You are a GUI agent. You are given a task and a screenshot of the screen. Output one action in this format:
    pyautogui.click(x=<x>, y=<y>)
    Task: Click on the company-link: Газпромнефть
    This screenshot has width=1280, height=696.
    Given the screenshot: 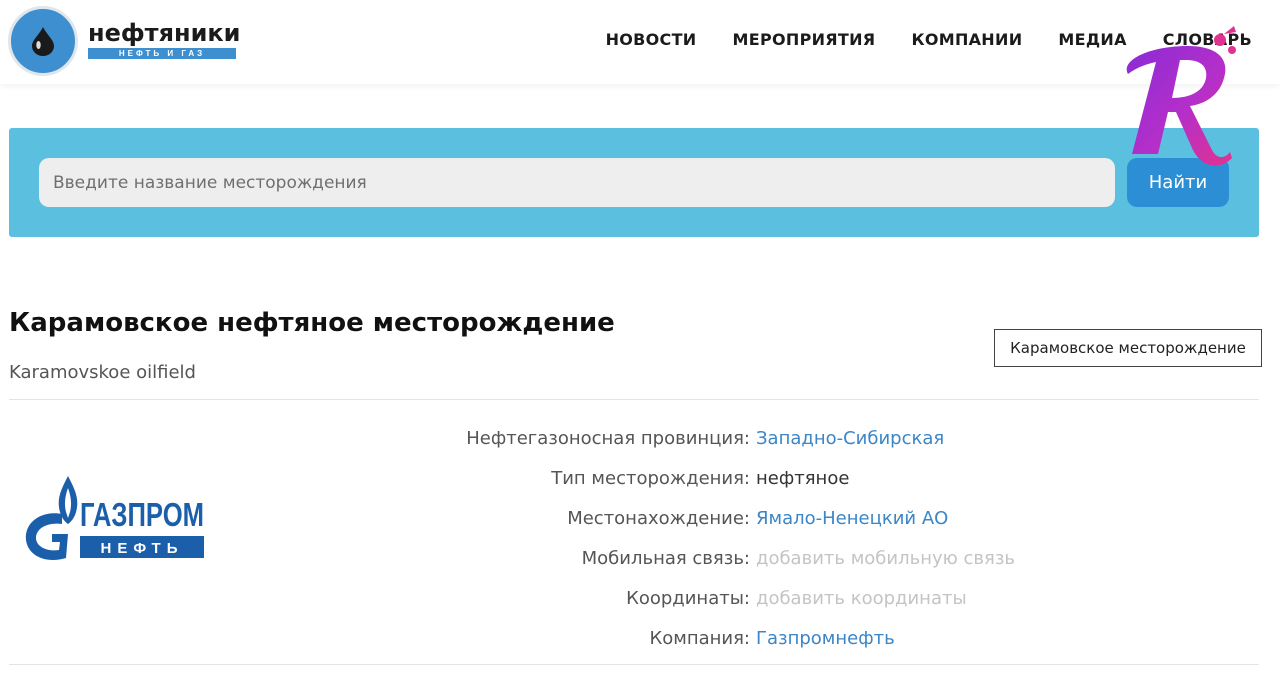 What is the action you would take?
    pyautogui.click(x=825, y=638)
    